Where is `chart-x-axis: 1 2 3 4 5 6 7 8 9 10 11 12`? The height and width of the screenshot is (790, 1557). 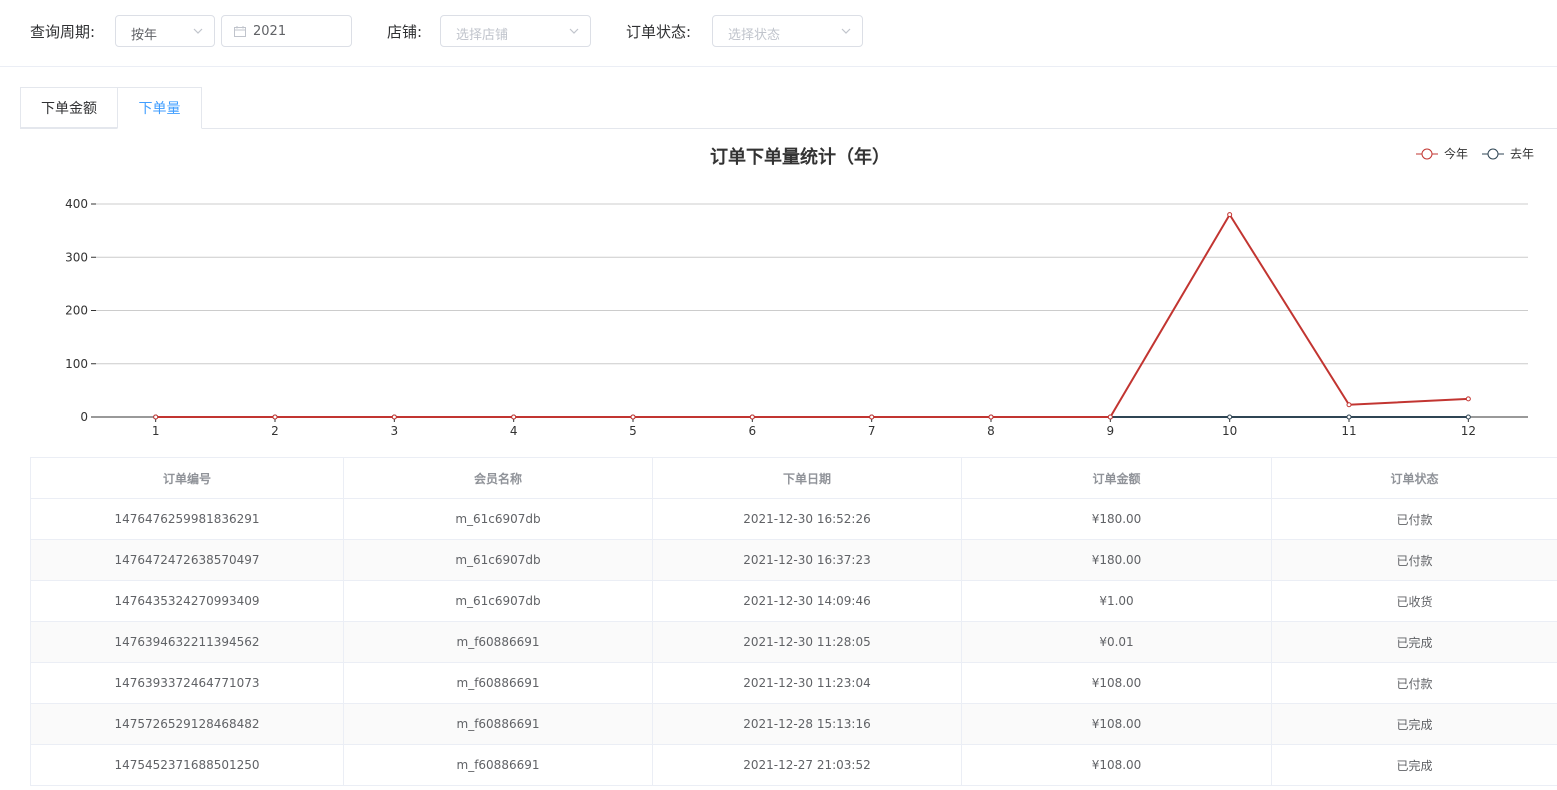 chart-x-axis: 1 2 3 4 5 6 7 8 9 10 11 12 is located at coordinates (812, 427).